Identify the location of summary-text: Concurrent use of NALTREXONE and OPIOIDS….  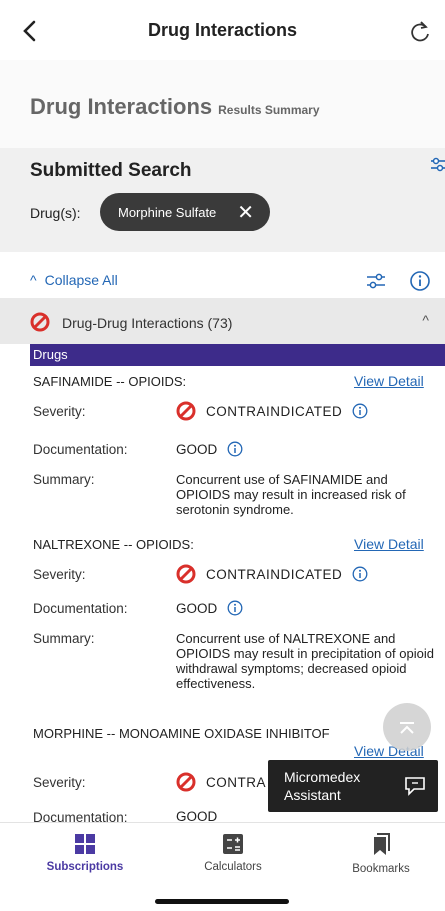
(305, 661).